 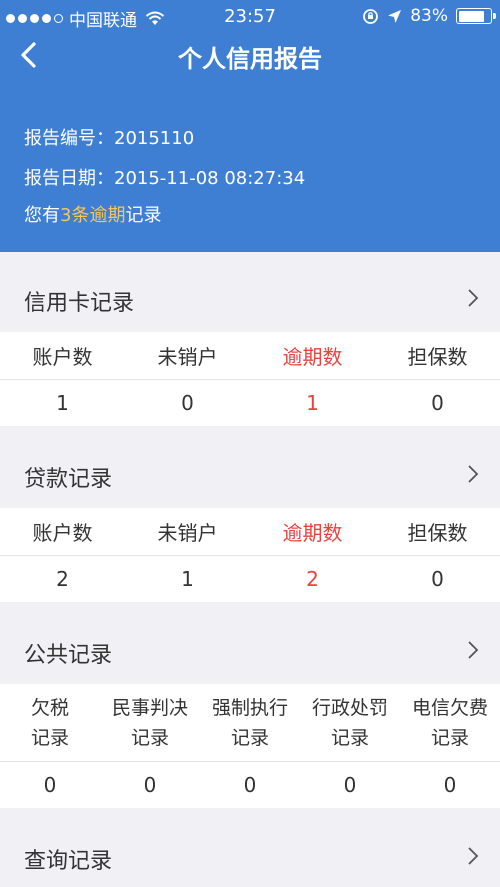 What do you see at coordinates (371, 16) in the screenshot?
I see `rotation-lock-icon` at bounding box center [371, 16].